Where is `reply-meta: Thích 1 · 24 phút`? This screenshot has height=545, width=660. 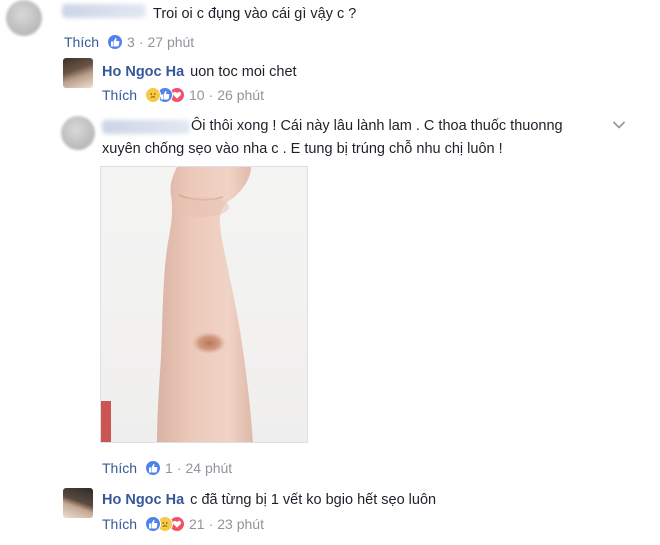 reply-meta: Thích 1 · 24 phút is located at coordinates (167, 468).